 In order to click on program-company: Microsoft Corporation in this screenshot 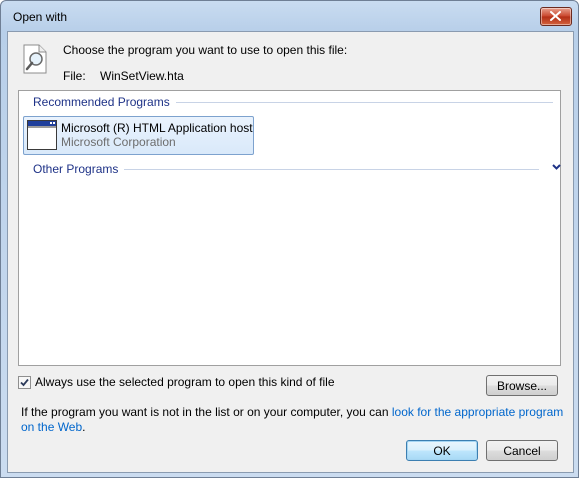, I will do `click(118, 142)`.